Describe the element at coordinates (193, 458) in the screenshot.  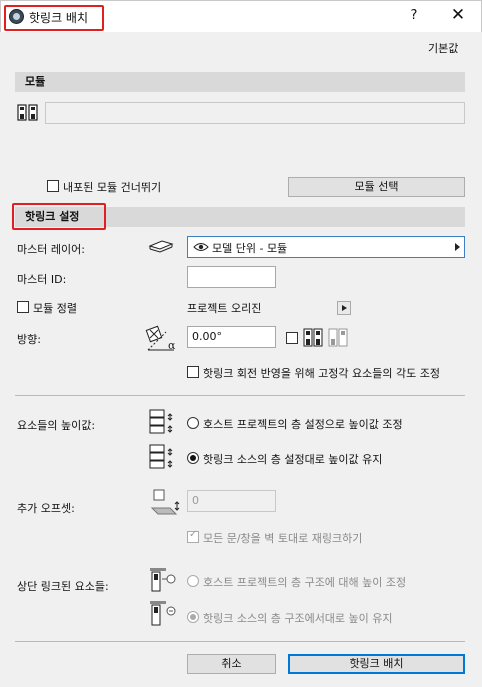
I see `elevation-source-radio` at that location.